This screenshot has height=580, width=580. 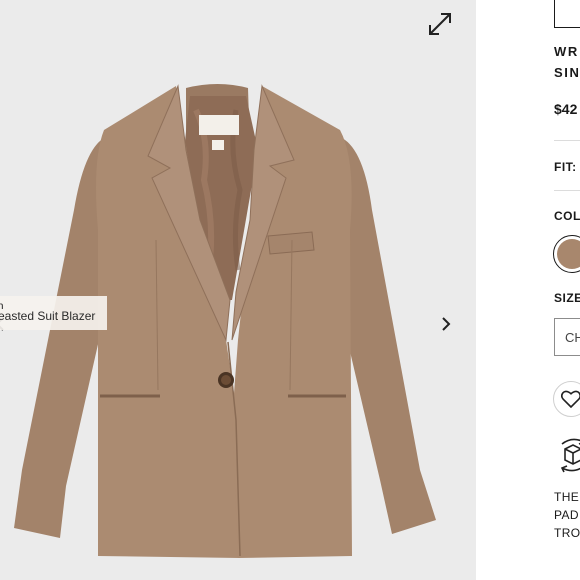 What do you see at coordinates (567, 72) in the screenshot?
I see `product-title-line-2: SIN` at bounding box center [567, 72].